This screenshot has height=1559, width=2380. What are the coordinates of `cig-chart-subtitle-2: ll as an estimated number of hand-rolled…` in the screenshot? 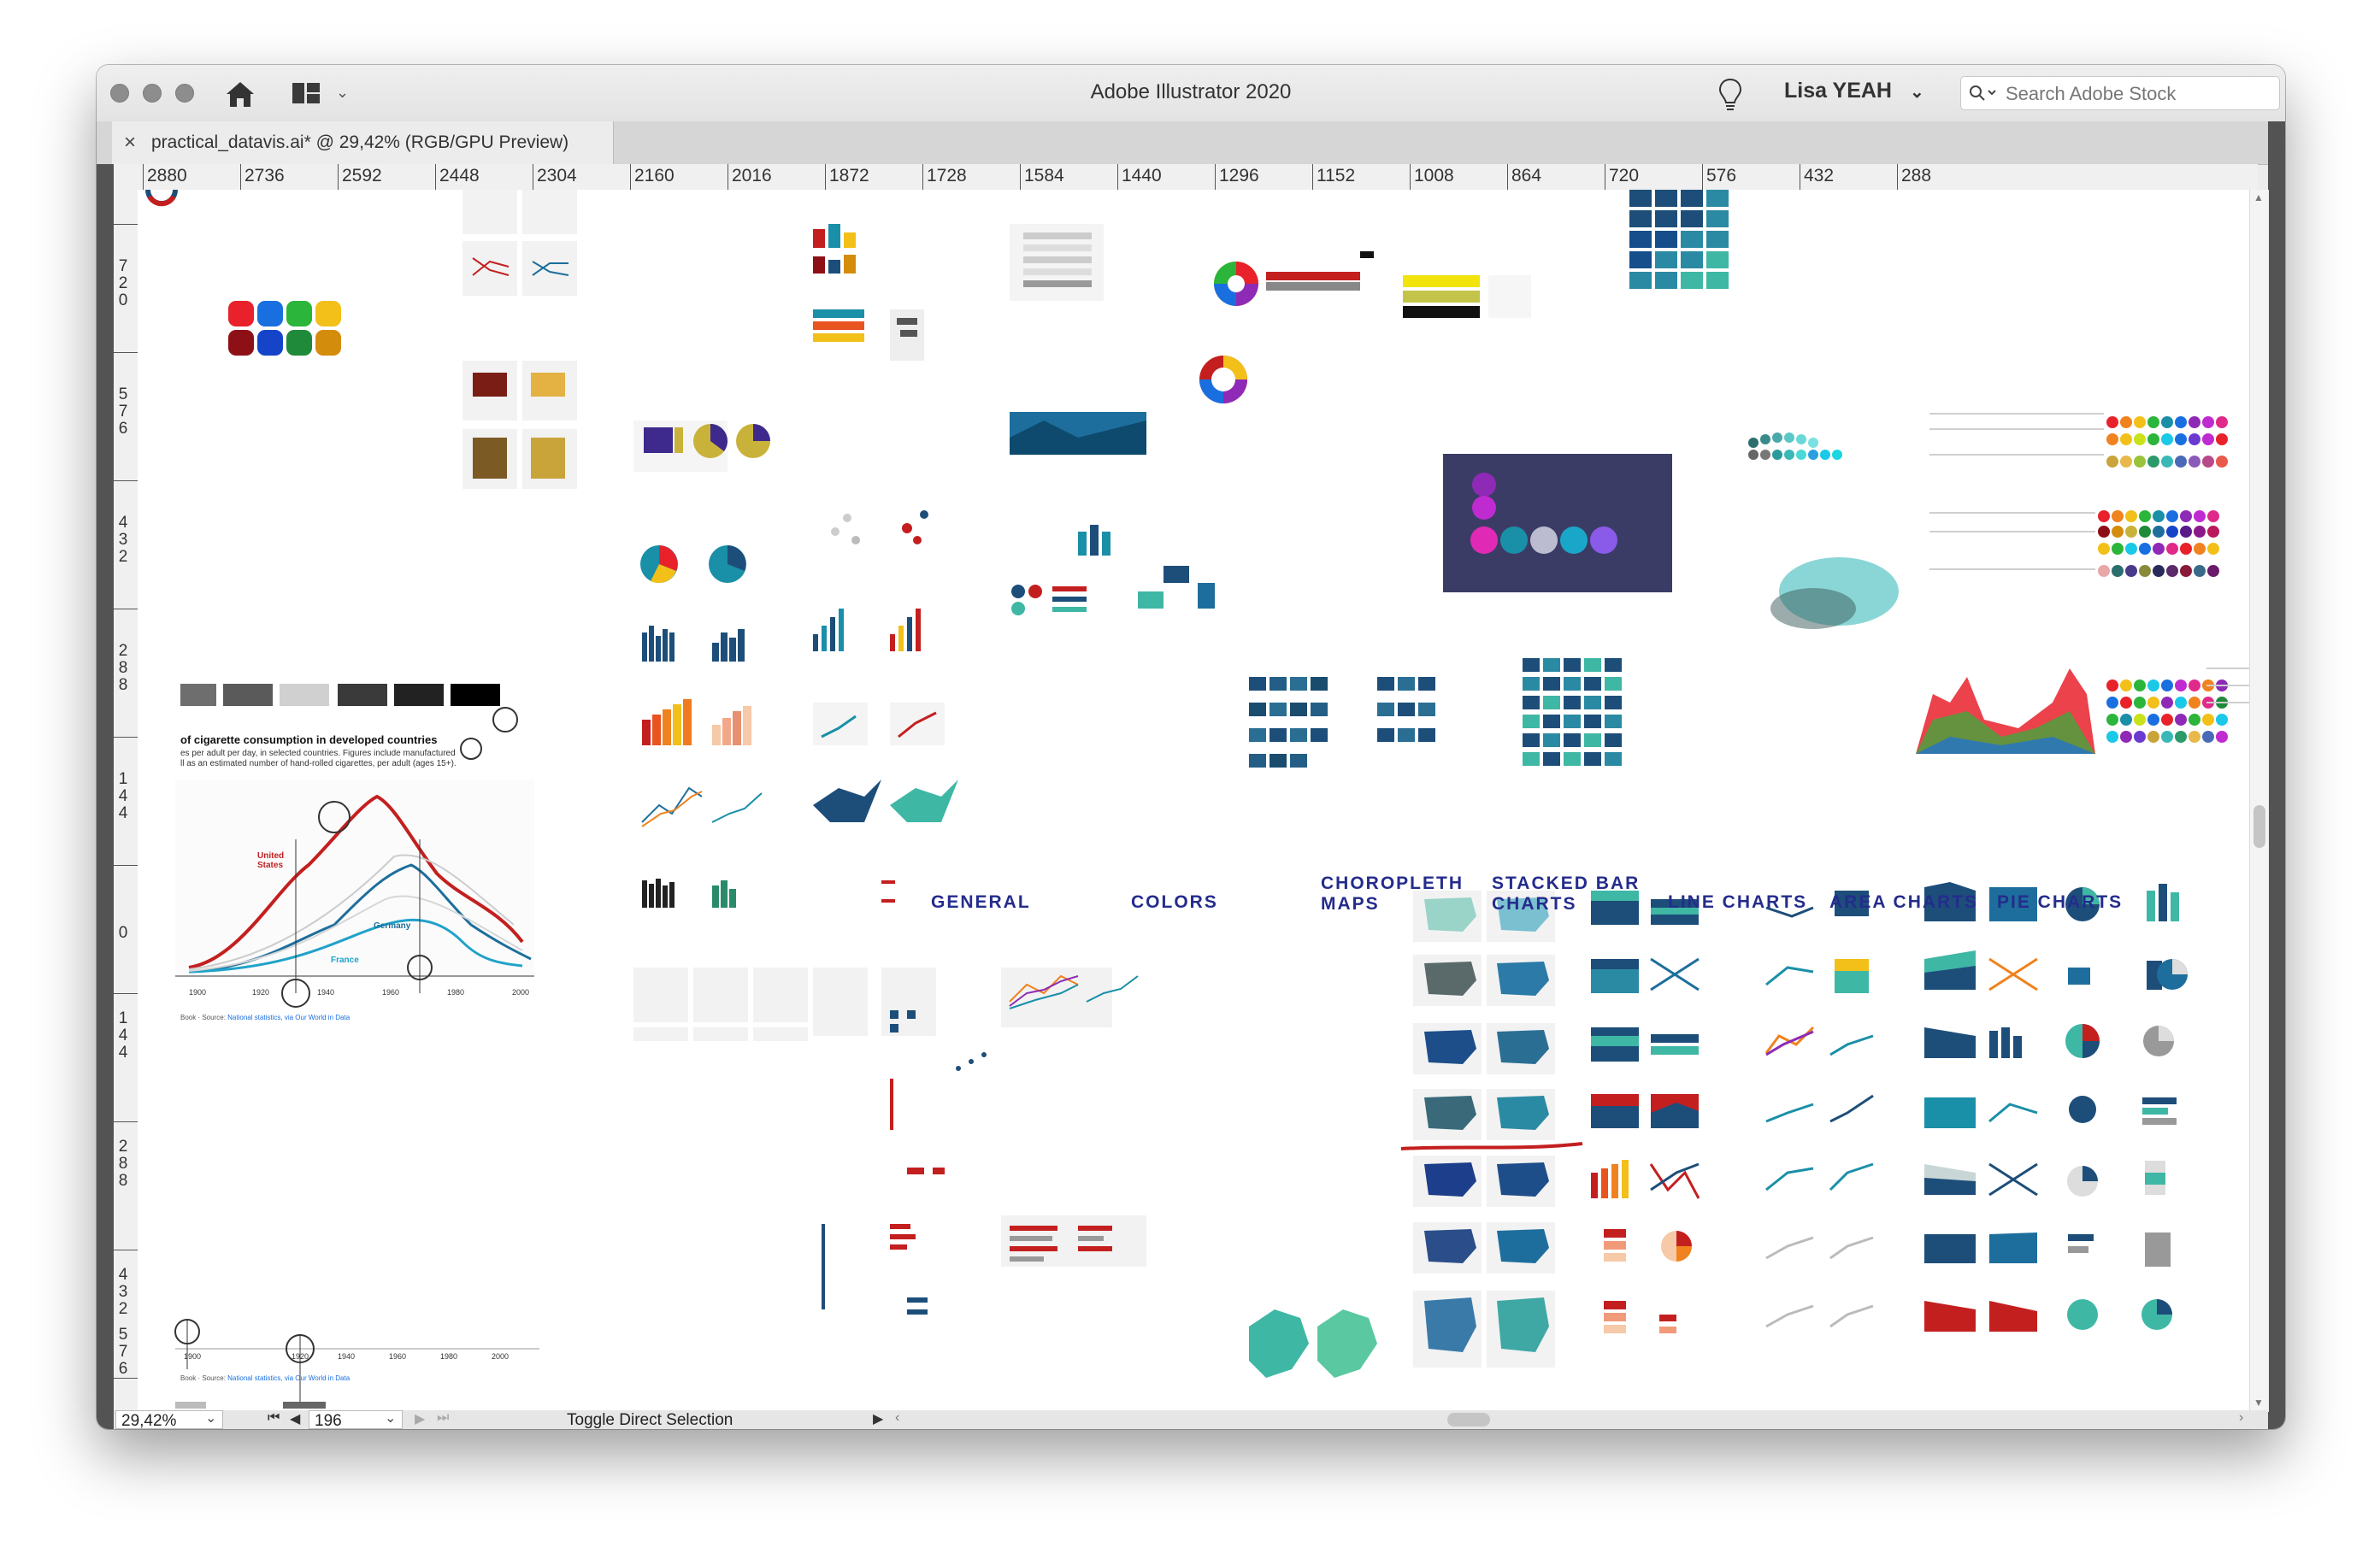 It's located at (318, 763).